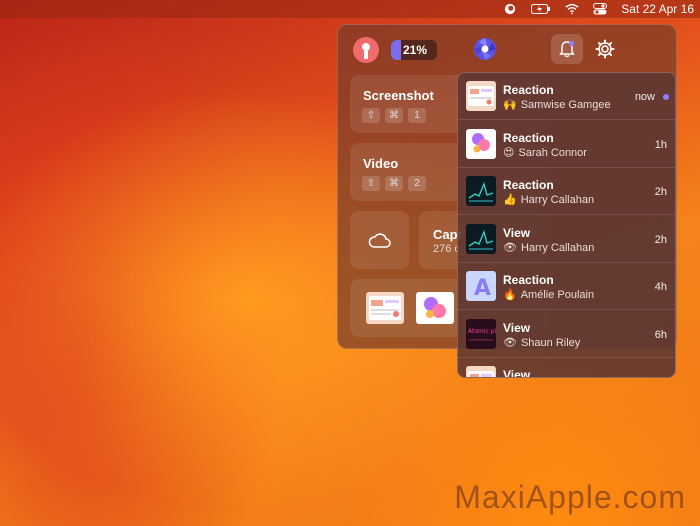 The width and height of the screenshot is (700, 526). What do you see at coordinates (660, 334) in the screenshot?
I see `notification-time: 6h` at bounding box center [660, 334].